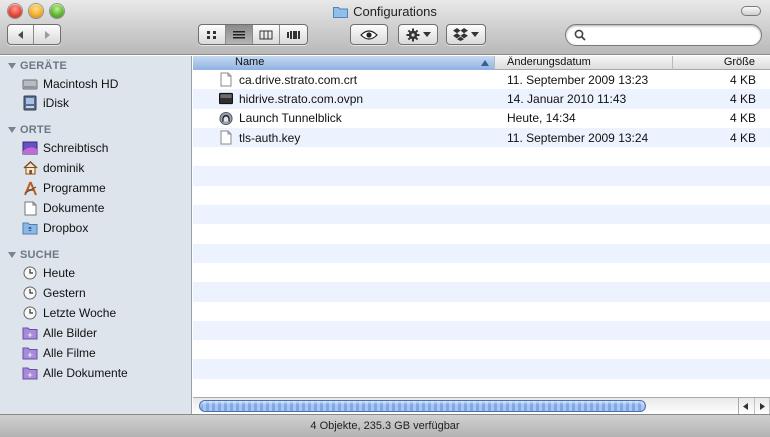 The width and height of the screenshot is (770, 437). I want to click on scroll-left-icon, so click(746, 406).